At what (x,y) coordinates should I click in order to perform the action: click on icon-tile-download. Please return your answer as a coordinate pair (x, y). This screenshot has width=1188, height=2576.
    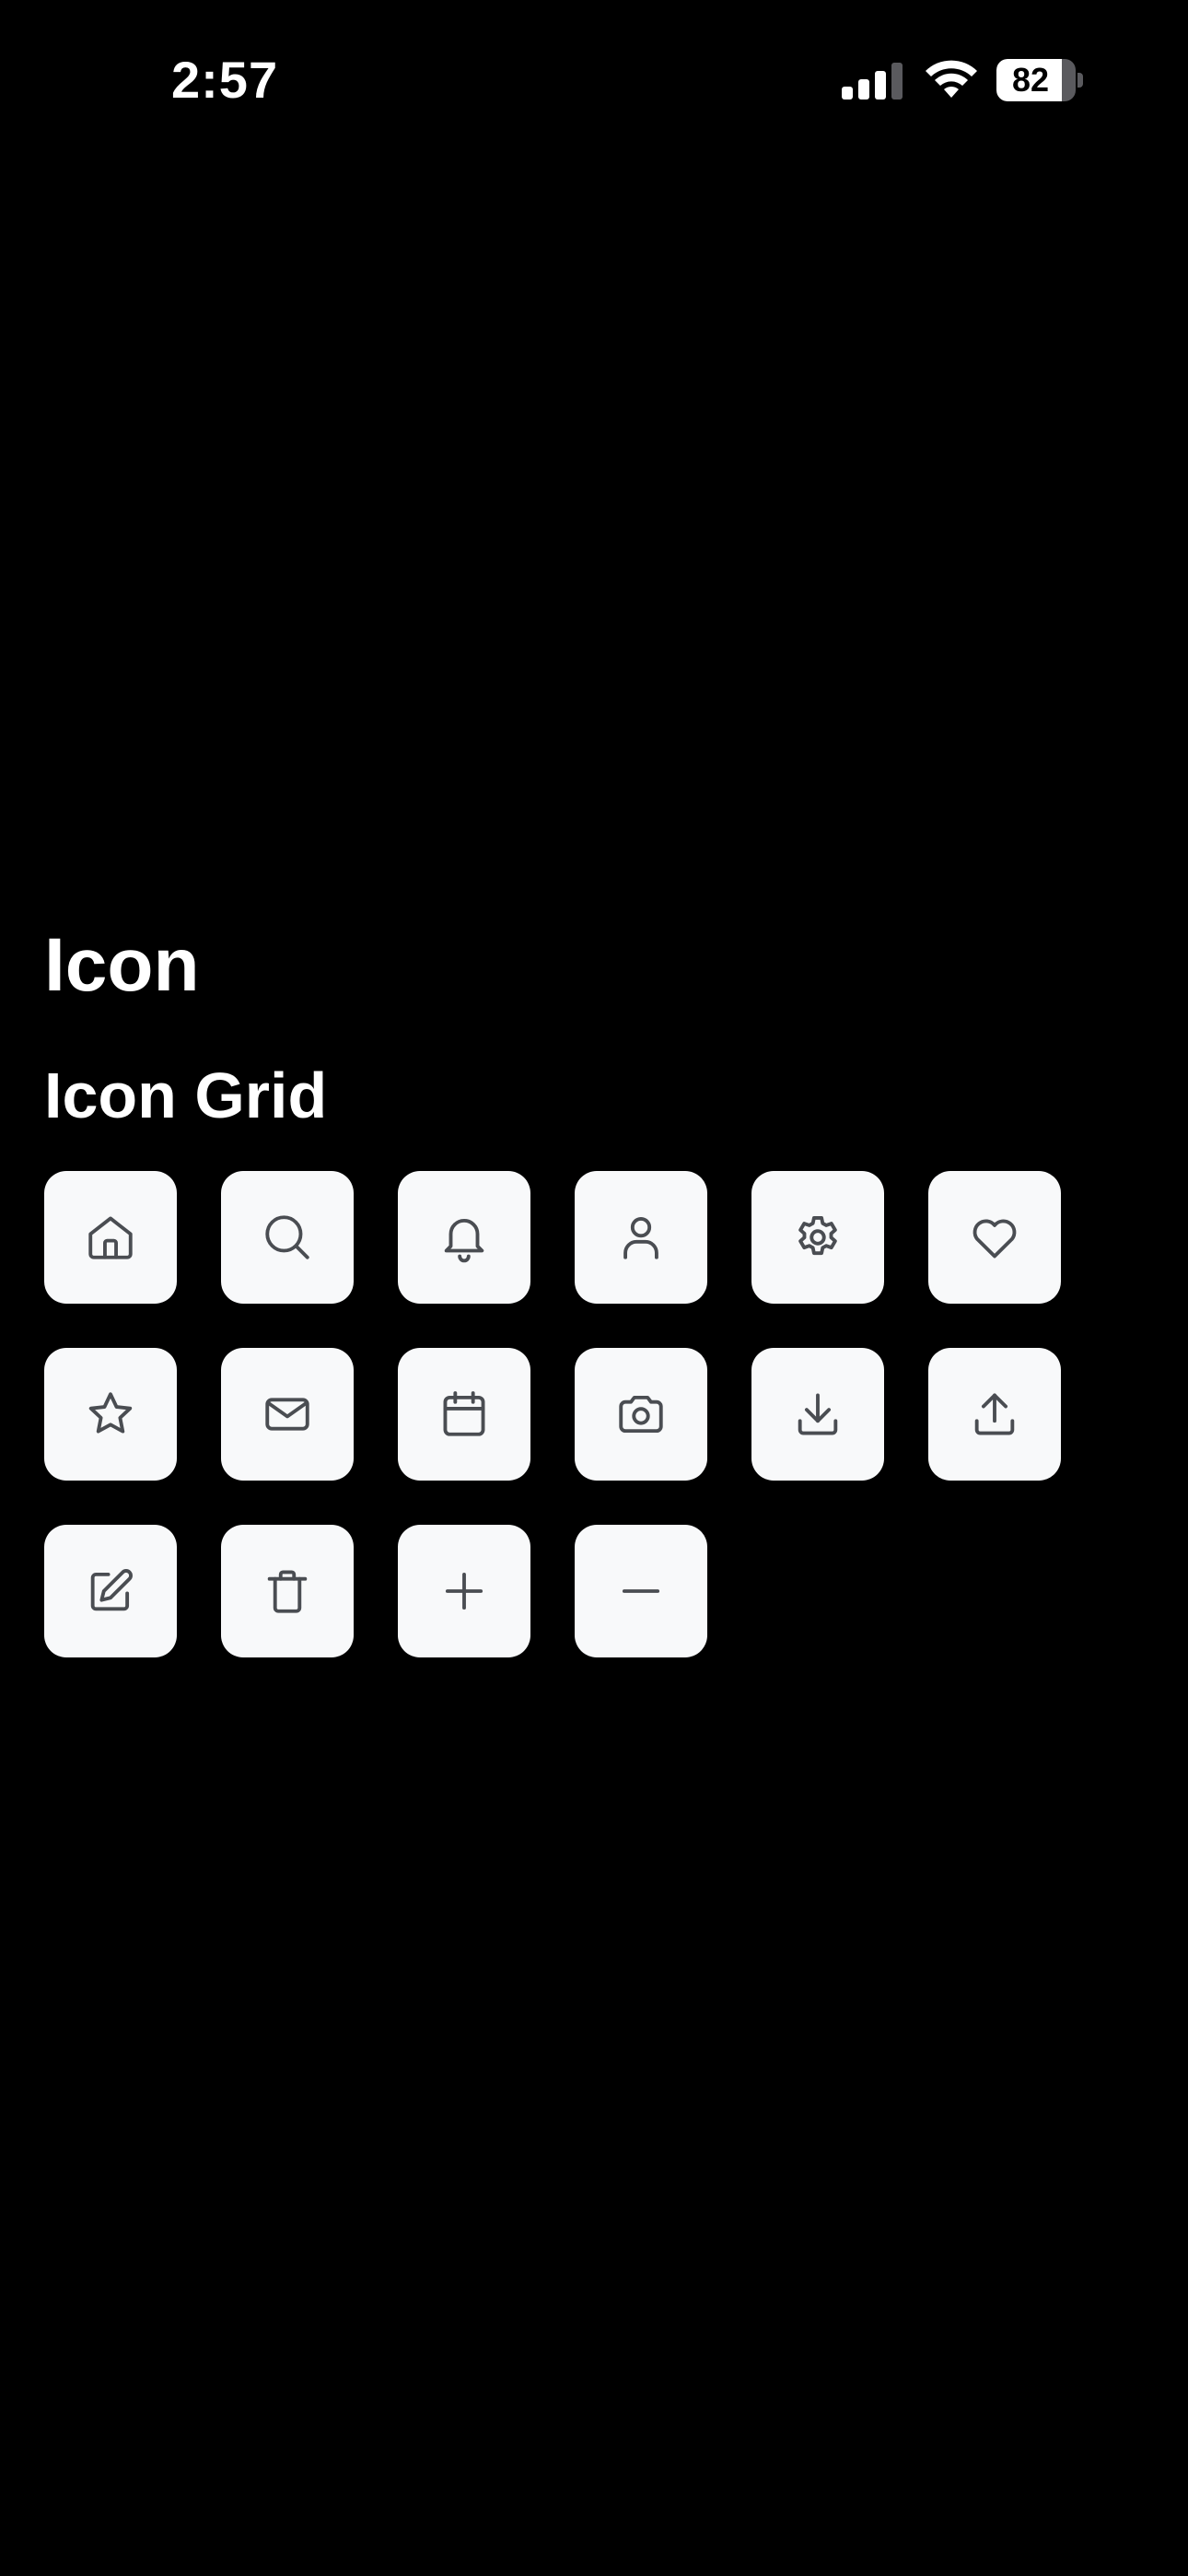
    Looking at the image, I should click on (817, 1414).